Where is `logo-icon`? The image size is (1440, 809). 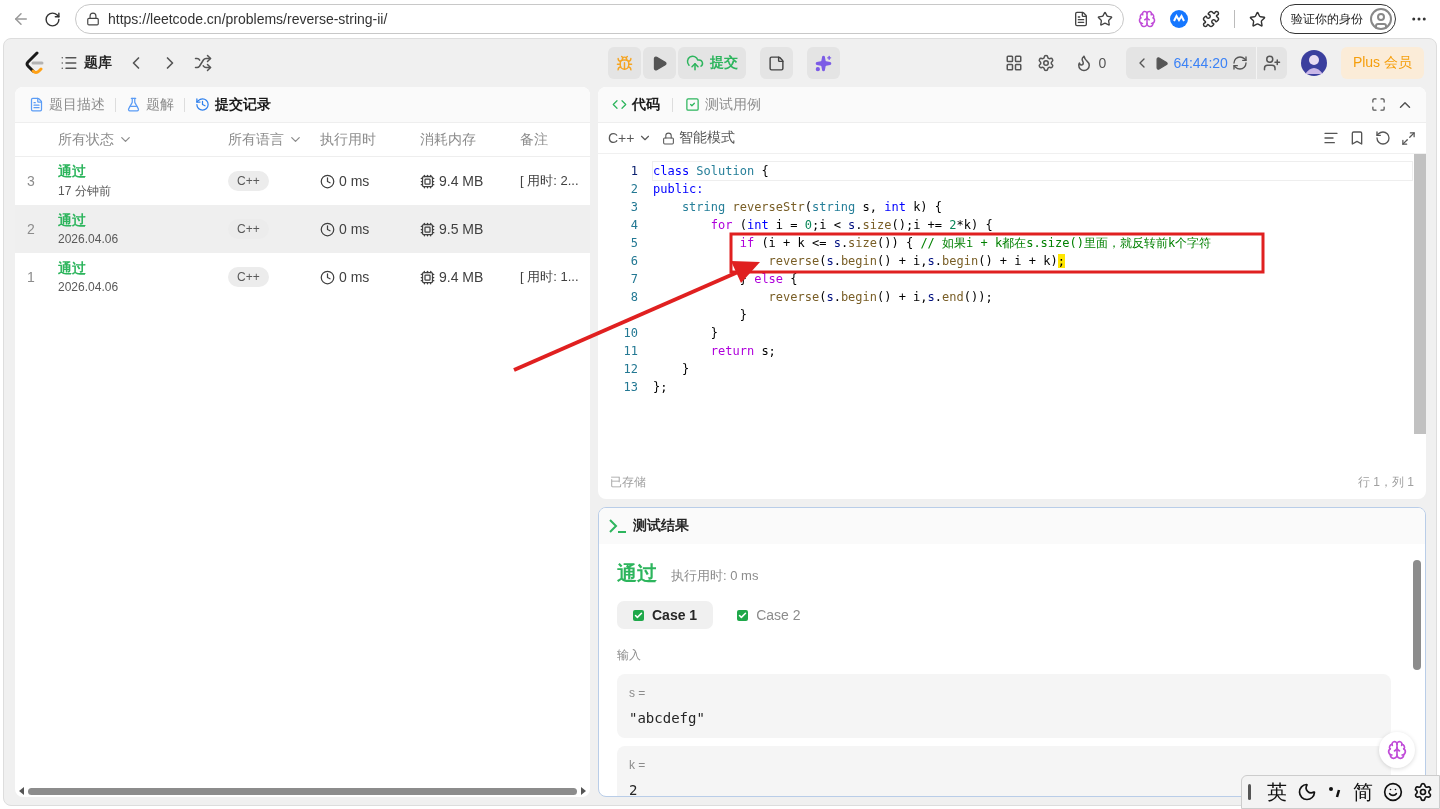 logo-icon is located at coordinates (35, 63).